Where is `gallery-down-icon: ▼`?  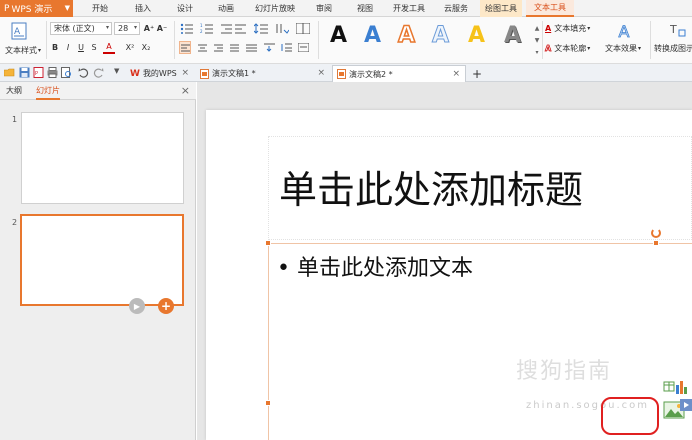 gallery-down-icon: ▼ is located at coordinates (537, 40).